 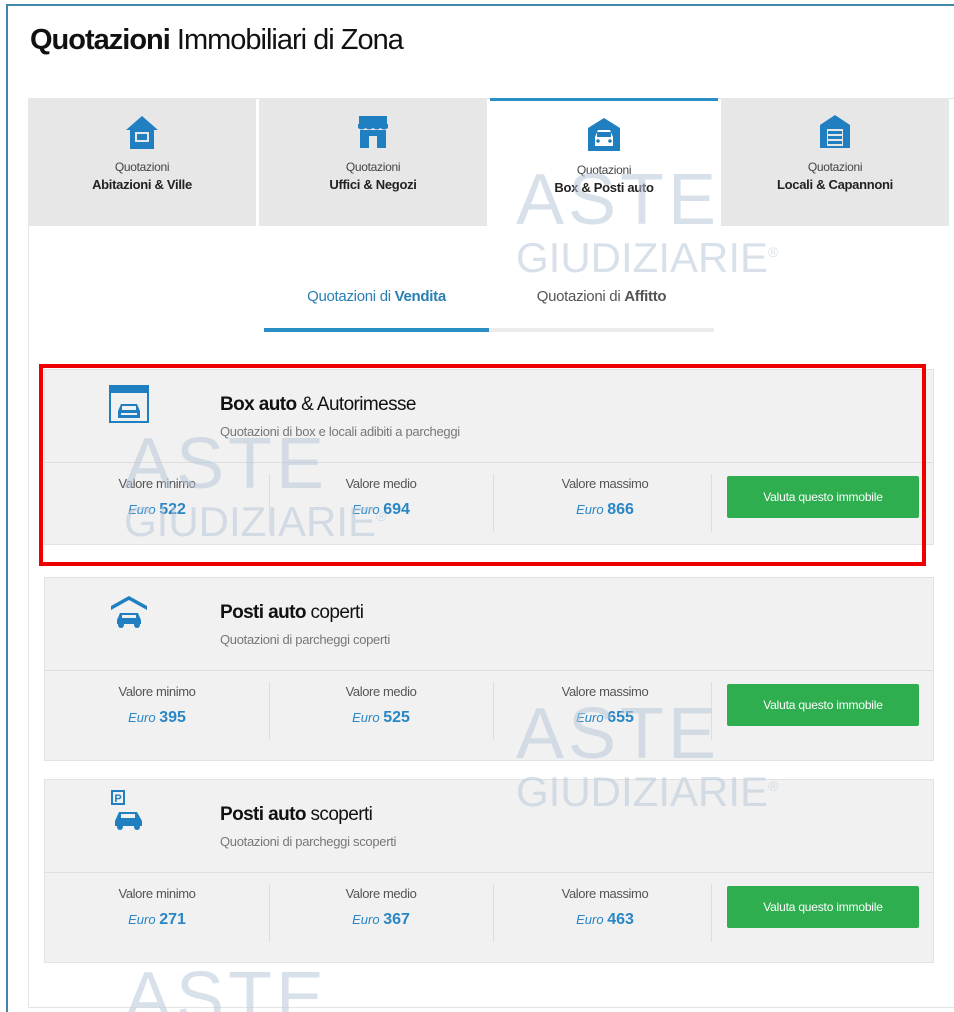 I want to click on value-amount: Euro 655, so click(x=605, y=718).